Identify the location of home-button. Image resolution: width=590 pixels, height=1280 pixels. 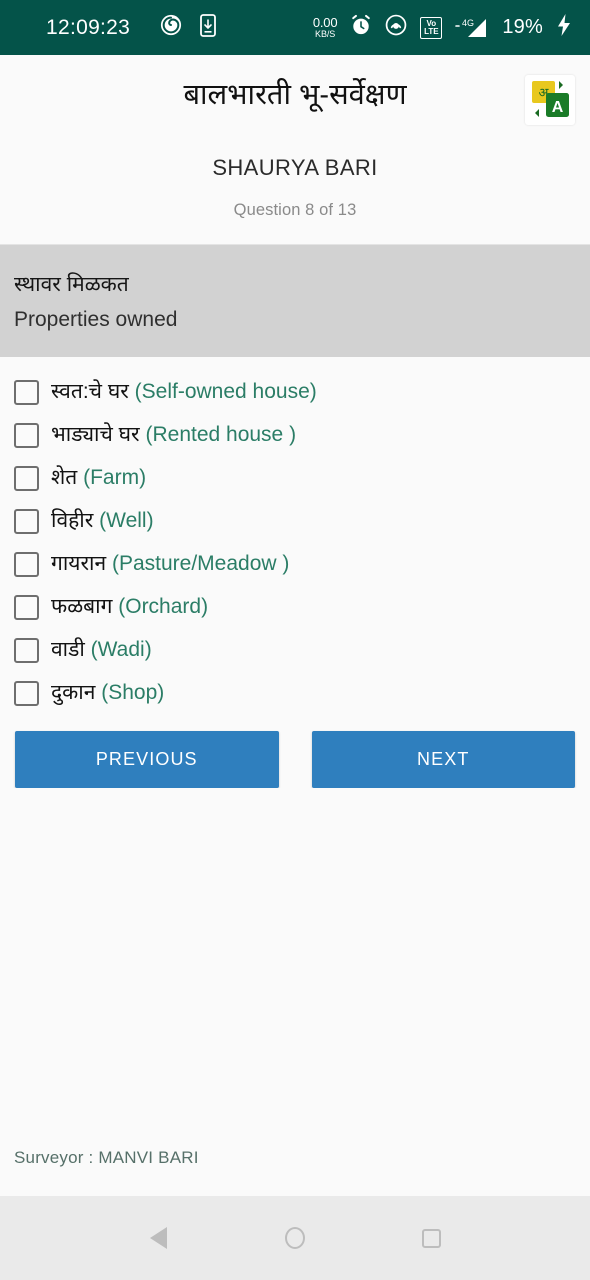
(295, 1238).